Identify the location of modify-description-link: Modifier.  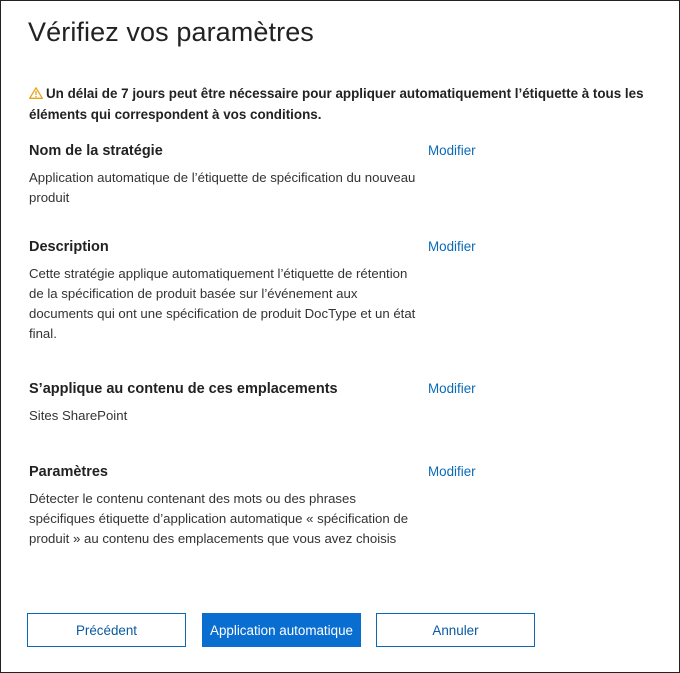
(452, 247).